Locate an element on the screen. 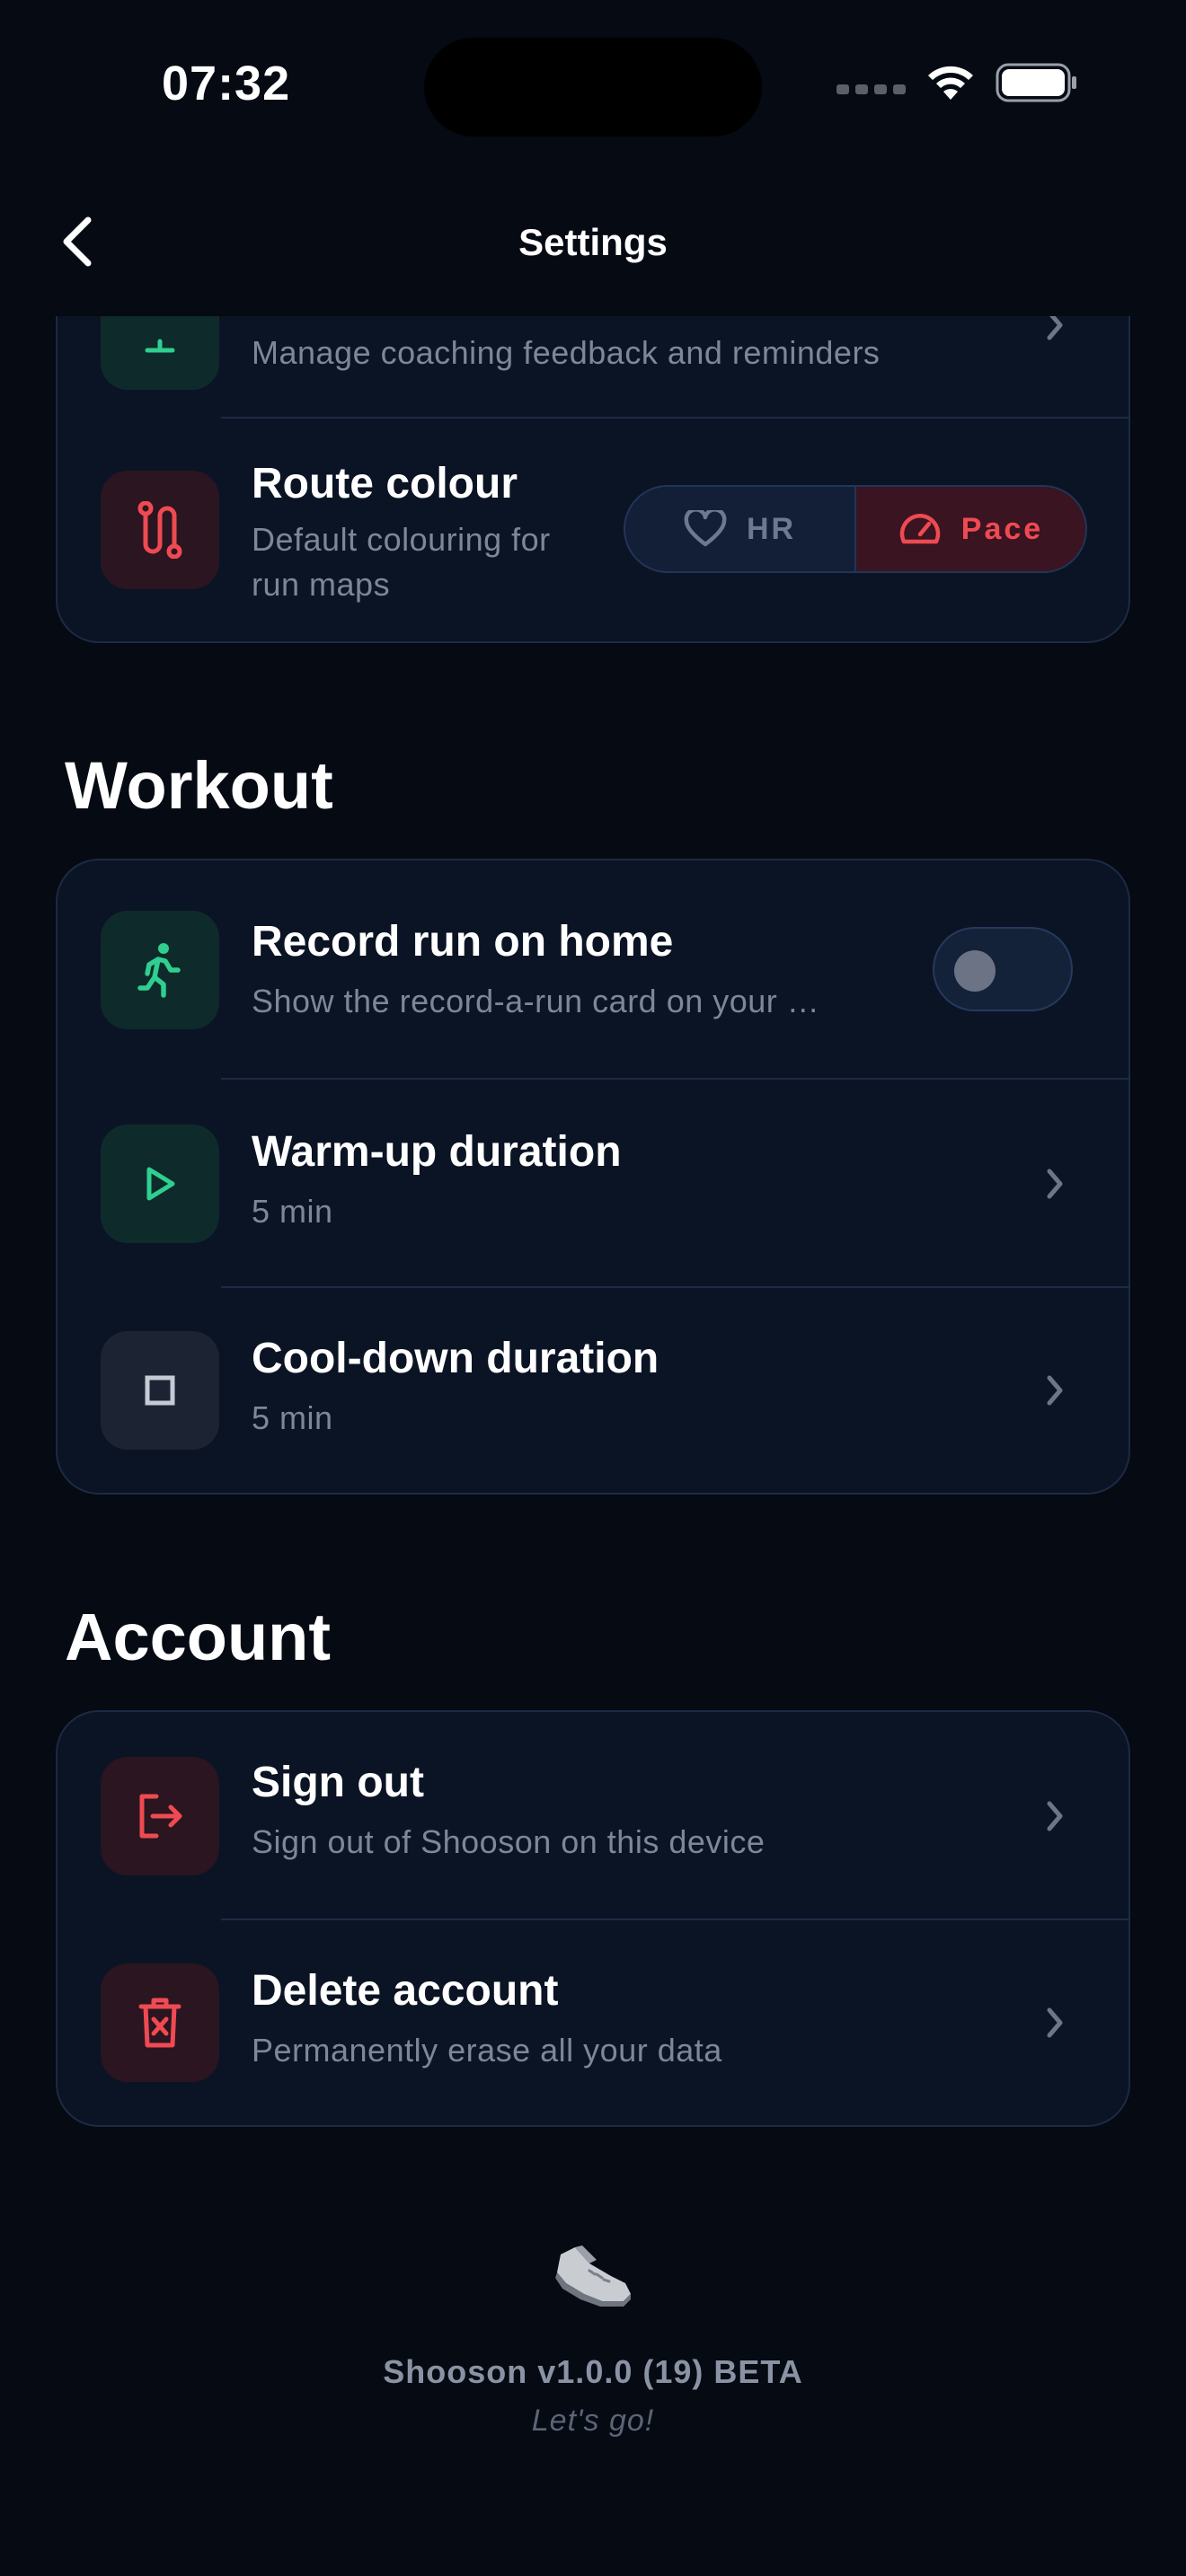 This screenshot has height=2576, width=1186. battery-icon is located at coordinates (1036, 82).